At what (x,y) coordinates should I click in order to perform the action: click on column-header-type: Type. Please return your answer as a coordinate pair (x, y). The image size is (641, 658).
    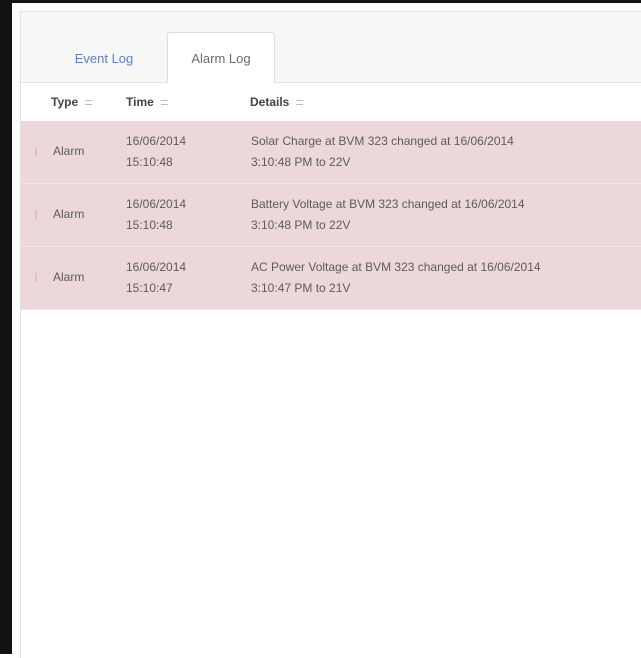
    Looking at the image, I should click on (72, 102).